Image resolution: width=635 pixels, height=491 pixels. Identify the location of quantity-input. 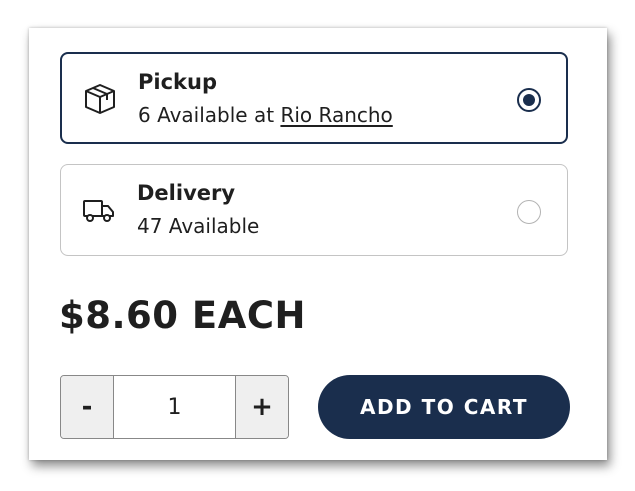
(174, 407).